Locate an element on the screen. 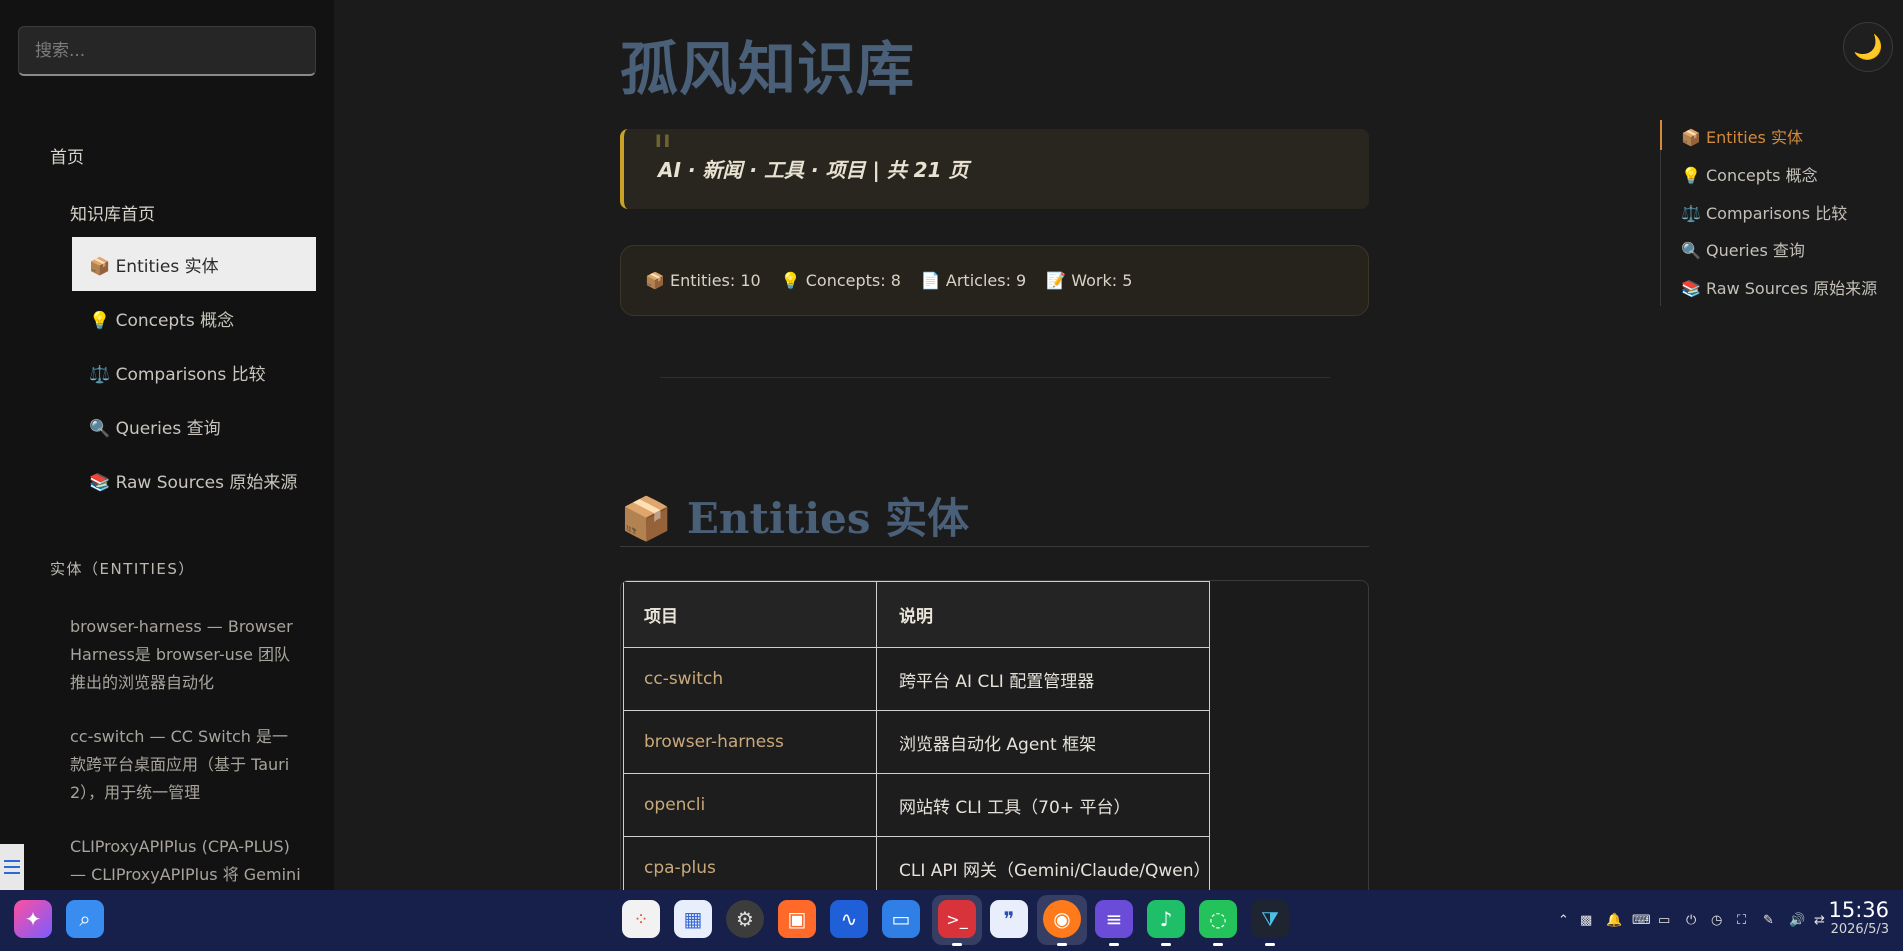 The height and width of the screenshot is (951, 1903). section-heading-entities: 📦 Entities 实体 is located at coordinates (795, 518).